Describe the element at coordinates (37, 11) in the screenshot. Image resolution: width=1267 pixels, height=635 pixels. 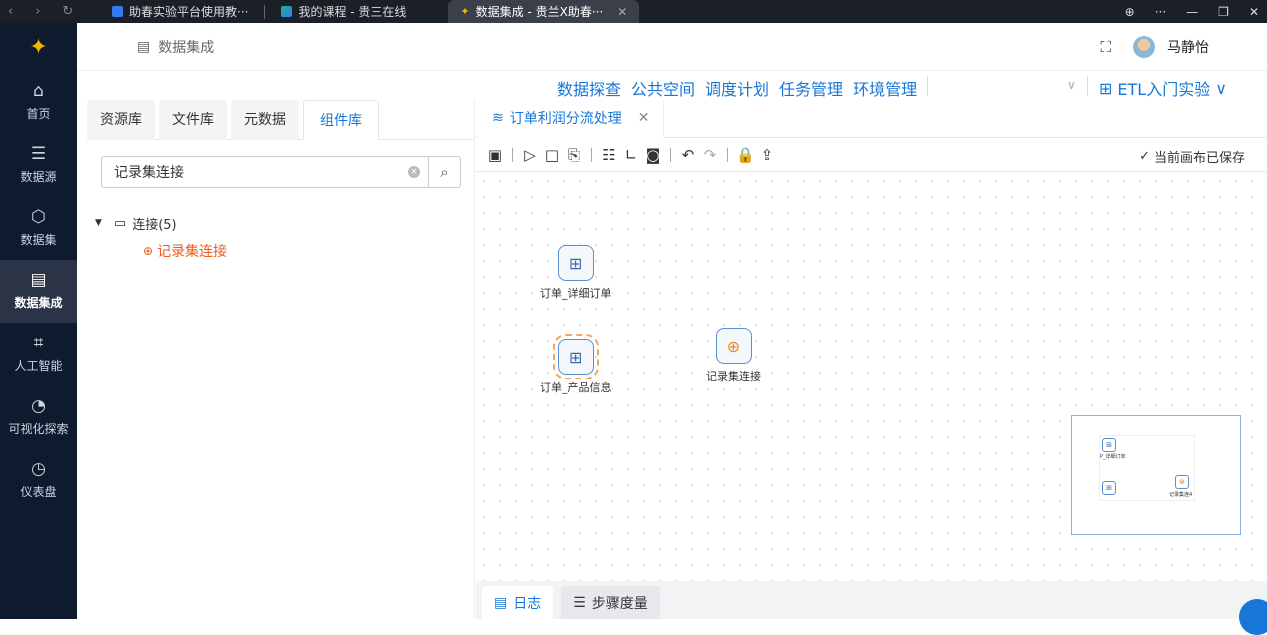
I see `forward-icon: ›` at that location.